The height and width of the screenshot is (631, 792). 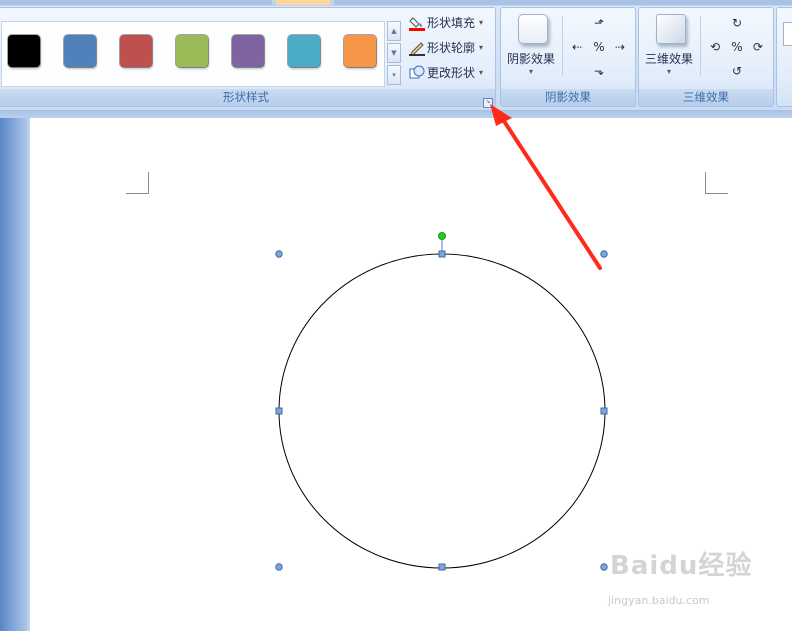 I want to click on resize-handle-bottom-right, so click(x=604, y=567).